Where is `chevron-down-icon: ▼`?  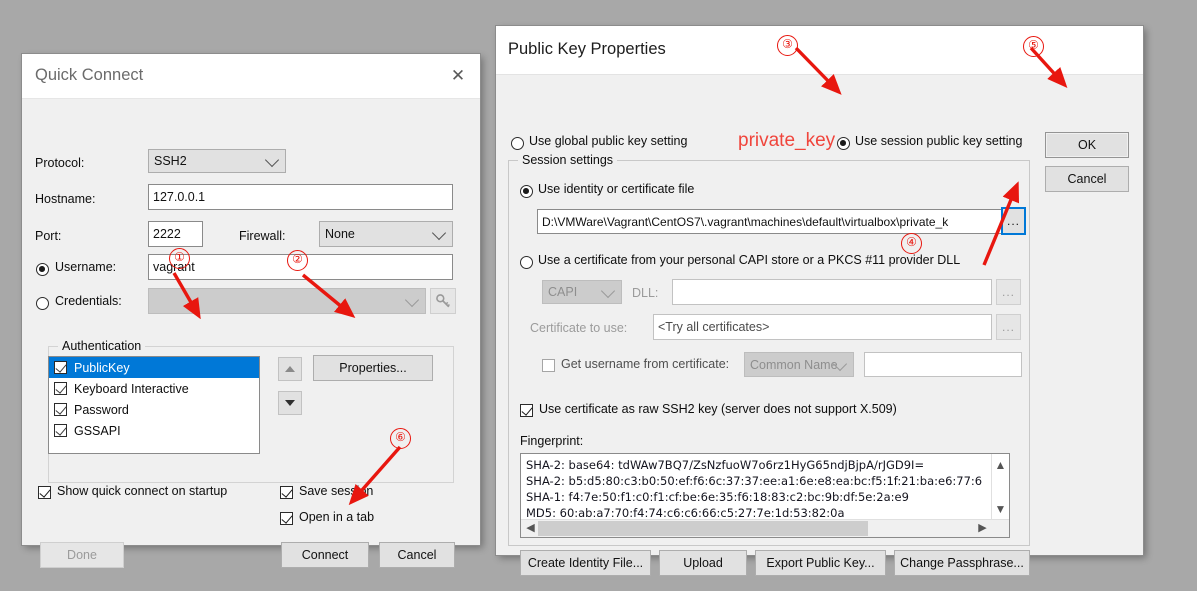 chevron-down-icon: ▼ is located at coordinates (1000, 509).